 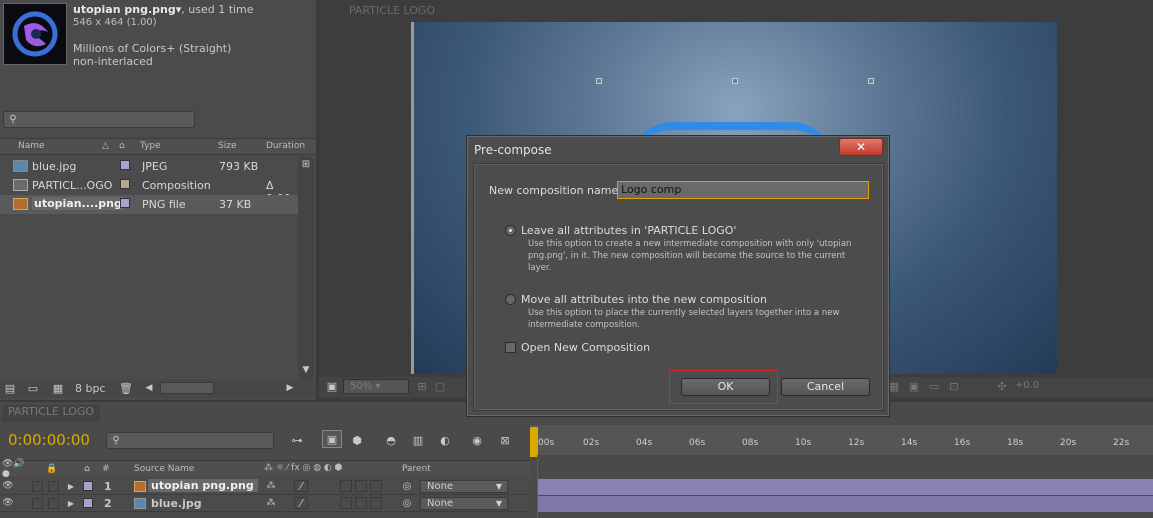 What do you see at coordinates (934, 386) in the screenshot?
I see `camera-icon: ▭` at bounding box center [934, 386].